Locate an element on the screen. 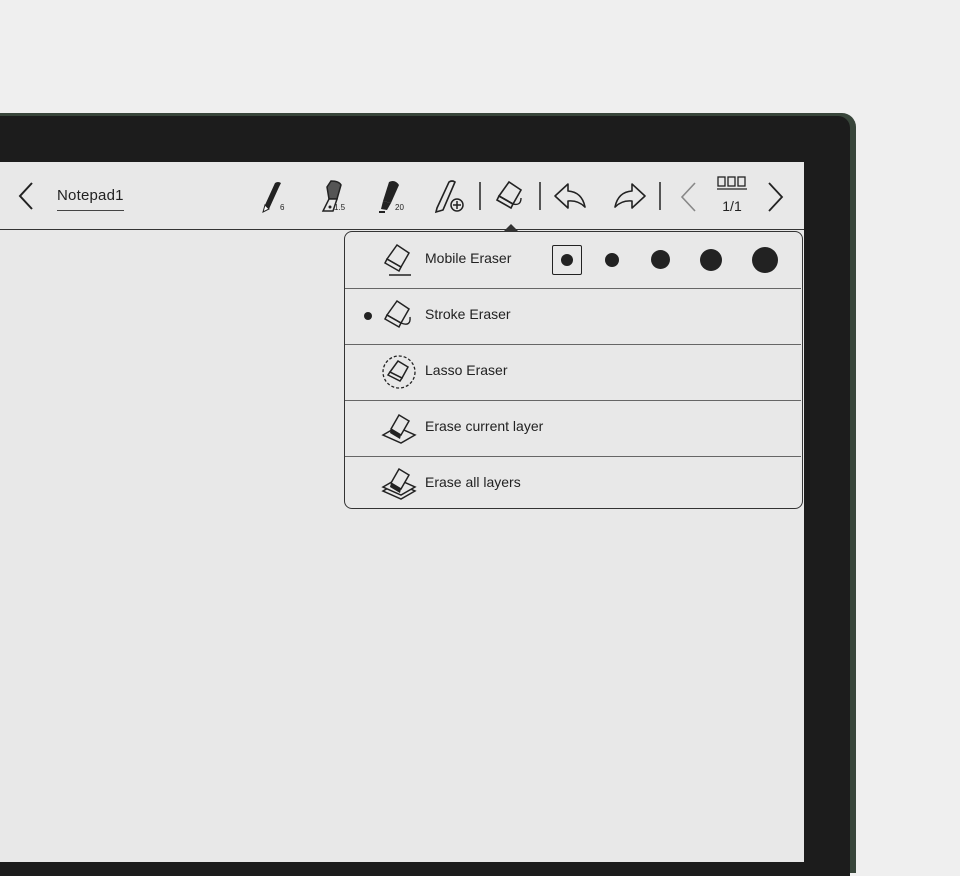 The height and width of the screenshot is (876, 960). eraser-option-stroke: Stroke Eraser is located at coordinates (573, 316).